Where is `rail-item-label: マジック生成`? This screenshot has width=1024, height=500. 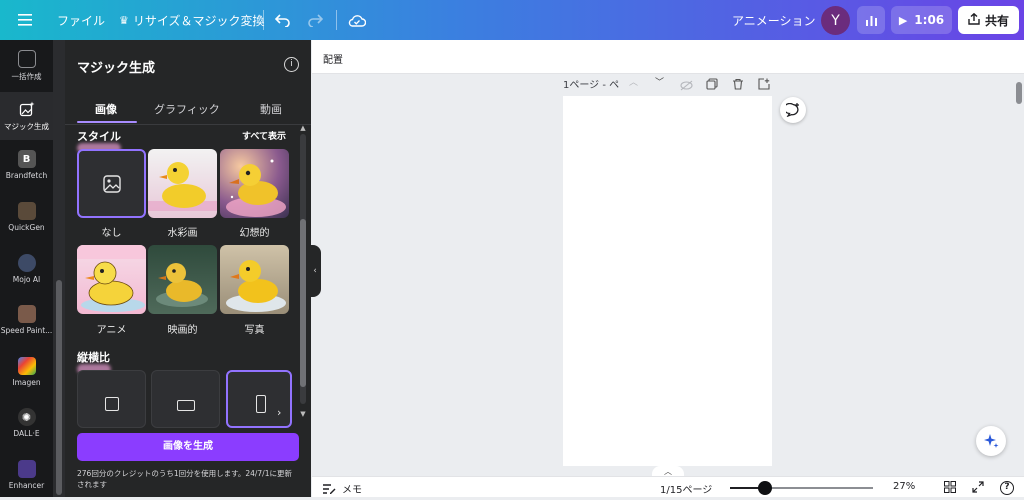 rail-item-label: マジック生成 is located at coordinates (26, 126).